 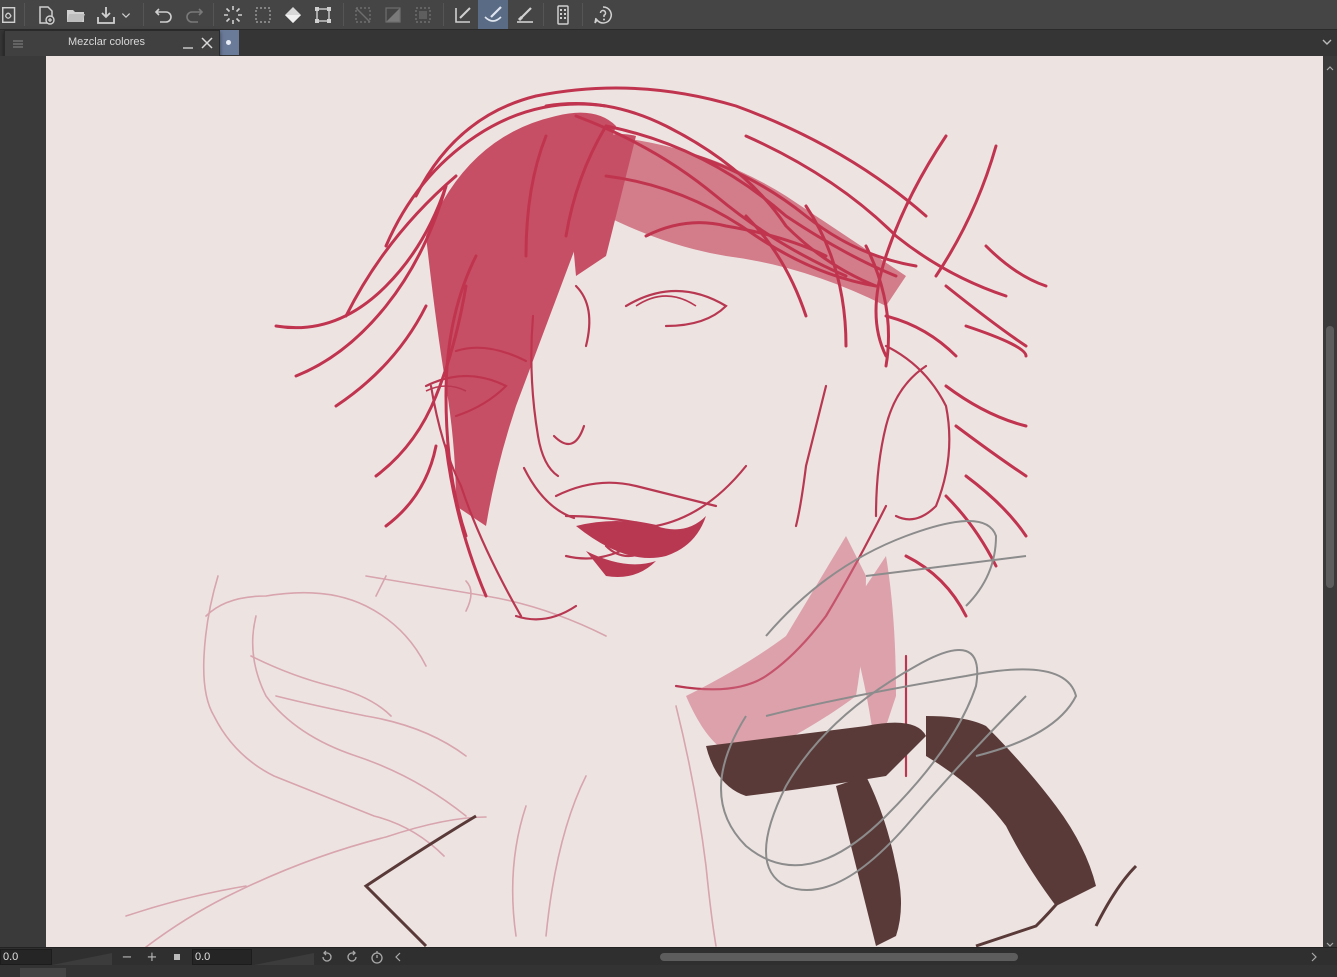 I want to click on edit-brush-icon, so click(x=463, y=14).